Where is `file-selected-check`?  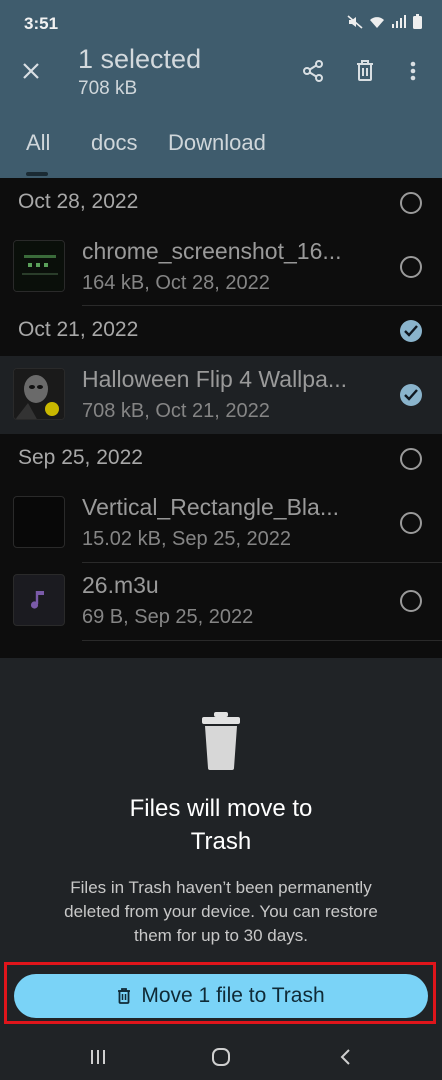 file-selected-check is located at coordinates (411, 395).